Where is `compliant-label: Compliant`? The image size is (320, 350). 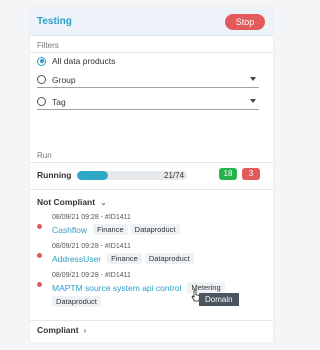 compliant-label: Compliant is located at coordinates (58, 330).